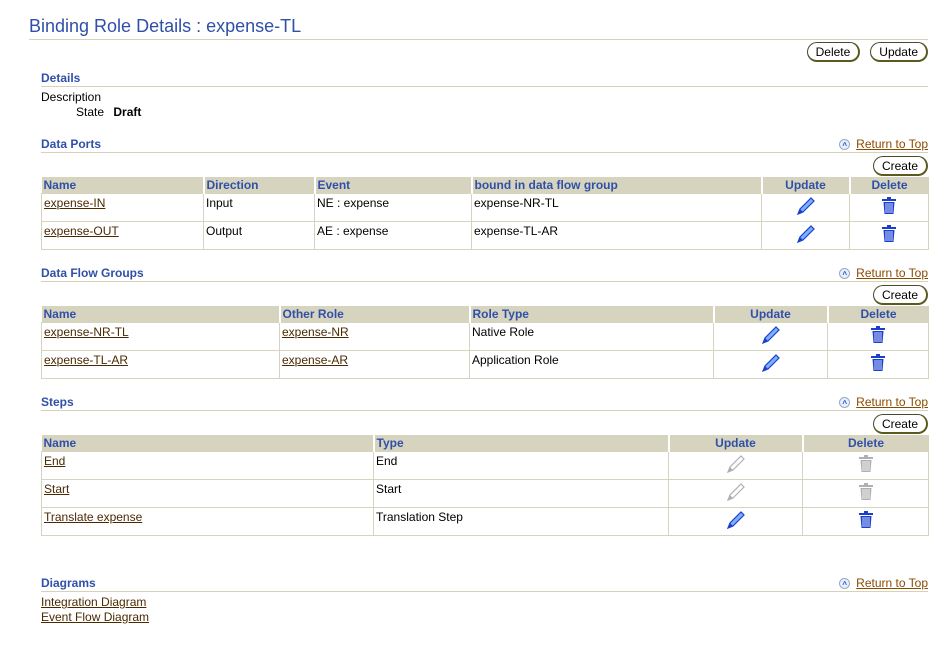 The image size is (950, 654). What do you see at coordinates (61, 78) in the screenshot?
I see `section-title: Details` at bounding box center [61, 78].